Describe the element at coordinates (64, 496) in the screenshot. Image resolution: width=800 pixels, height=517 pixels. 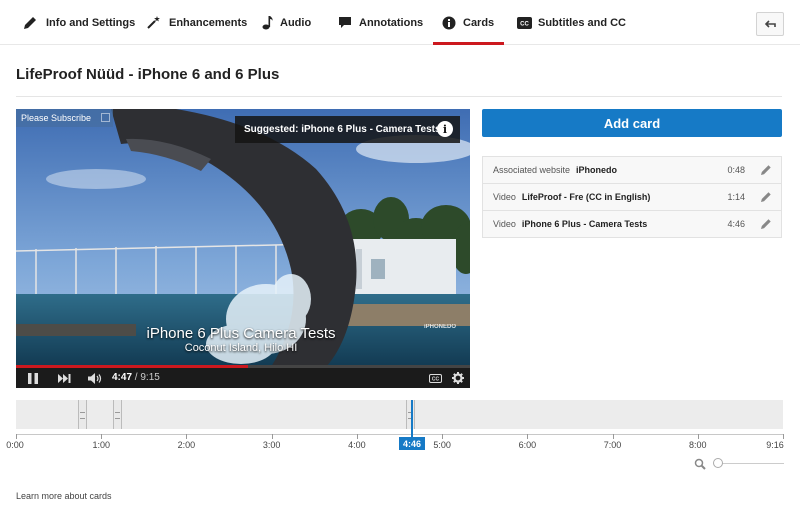
I see `learn-more-link: Learn more about cards` at that location.